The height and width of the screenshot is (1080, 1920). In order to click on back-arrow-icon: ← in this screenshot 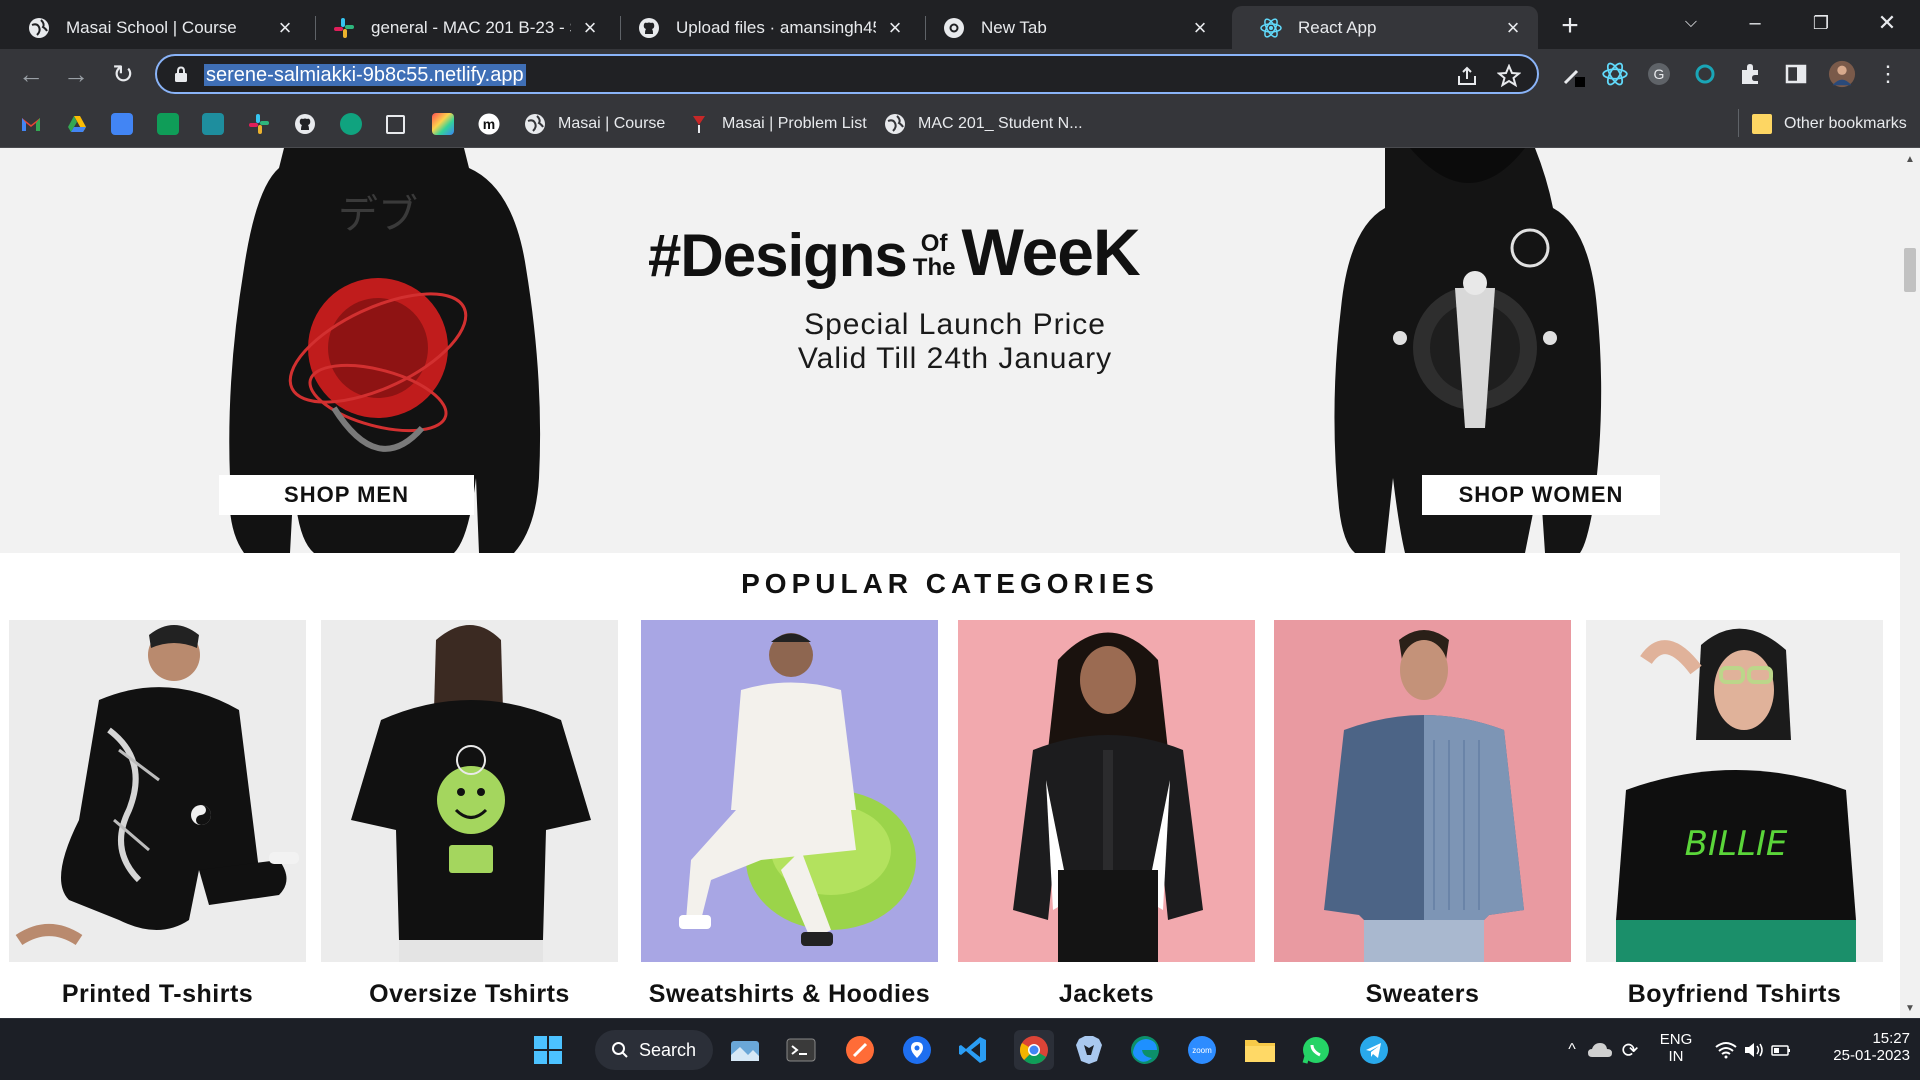, I will do `click(31, 74)`.